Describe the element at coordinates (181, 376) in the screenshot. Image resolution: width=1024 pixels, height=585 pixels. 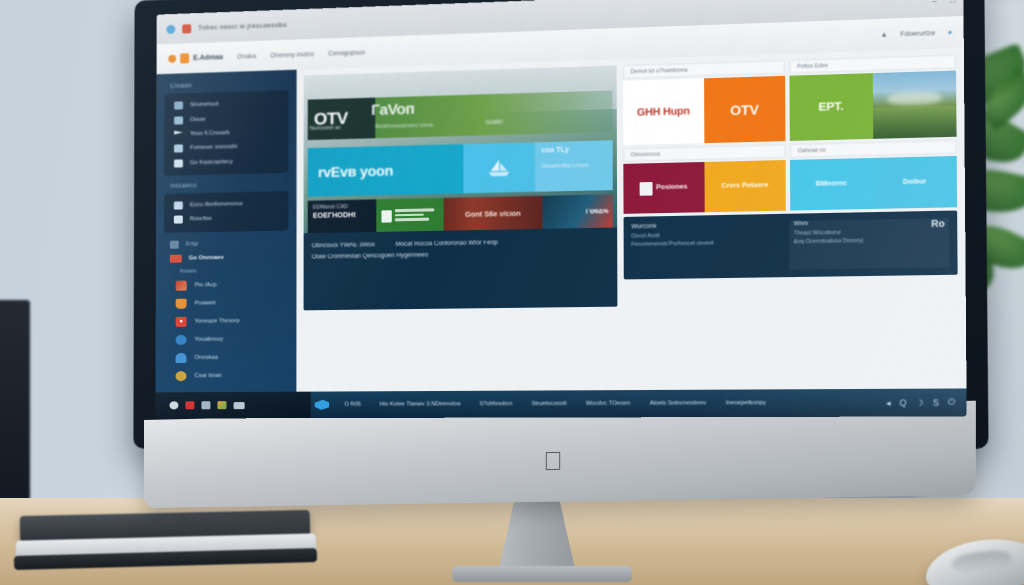
I see `user-icon` at that location.